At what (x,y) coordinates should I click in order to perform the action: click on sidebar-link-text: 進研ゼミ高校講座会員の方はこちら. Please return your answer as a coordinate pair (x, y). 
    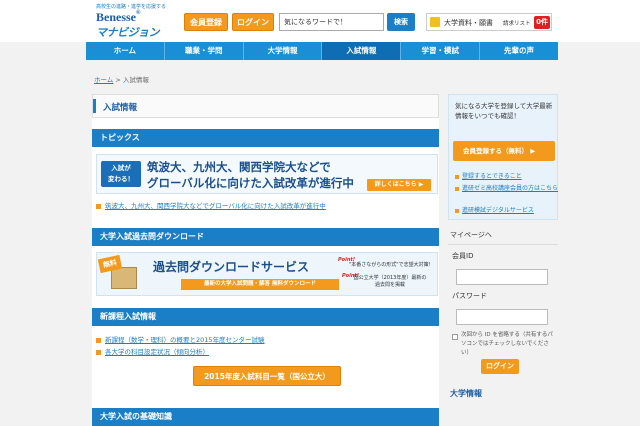
    Looking at the image, I should click on (510, 188).